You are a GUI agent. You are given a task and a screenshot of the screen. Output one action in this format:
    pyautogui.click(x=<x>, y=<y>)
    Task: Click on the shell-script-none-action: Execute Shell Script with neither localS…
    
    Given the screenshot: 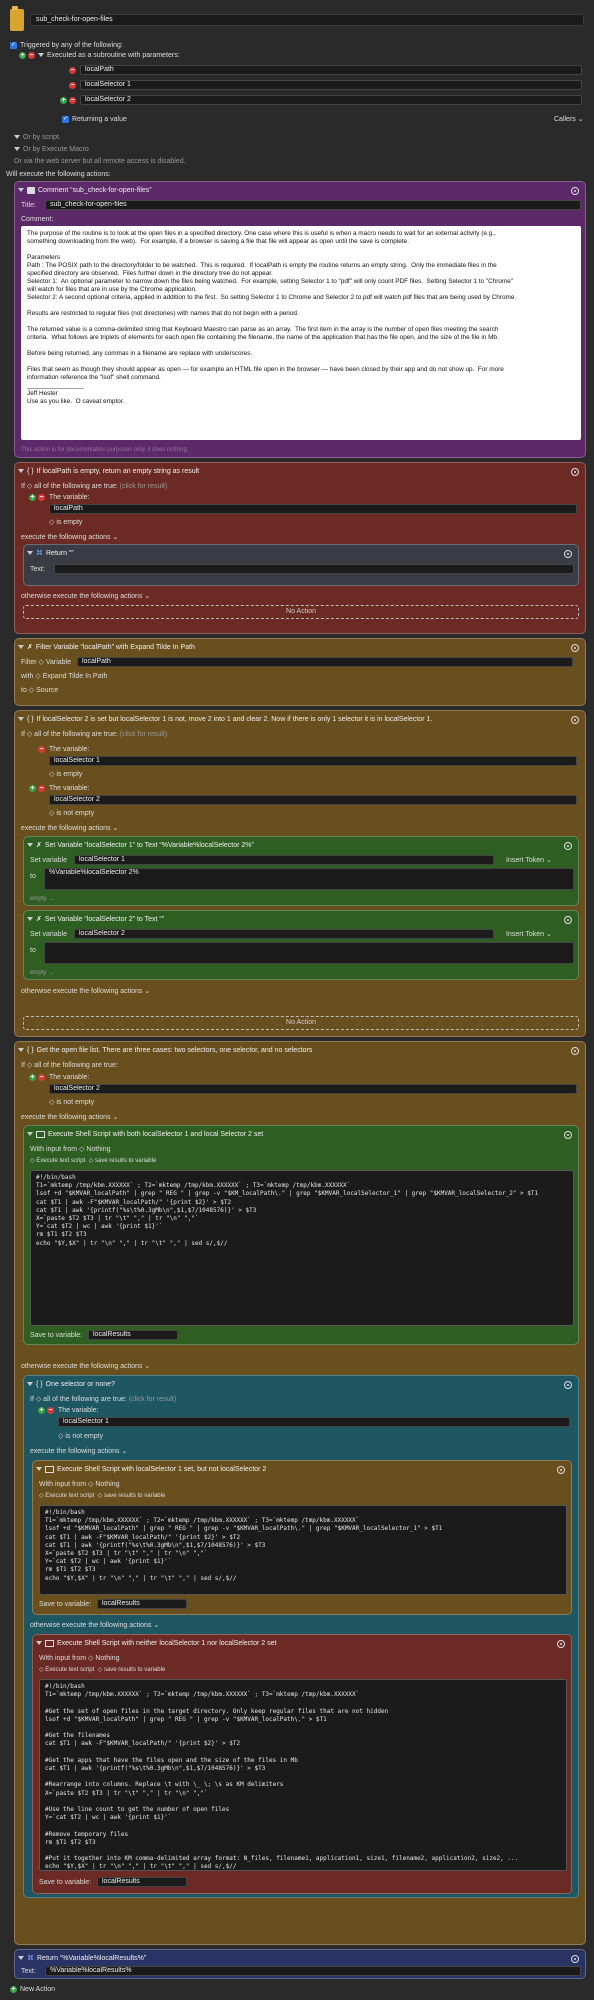 What is the action you would take?
    pyautogui.click(x=302, y=1764)
    